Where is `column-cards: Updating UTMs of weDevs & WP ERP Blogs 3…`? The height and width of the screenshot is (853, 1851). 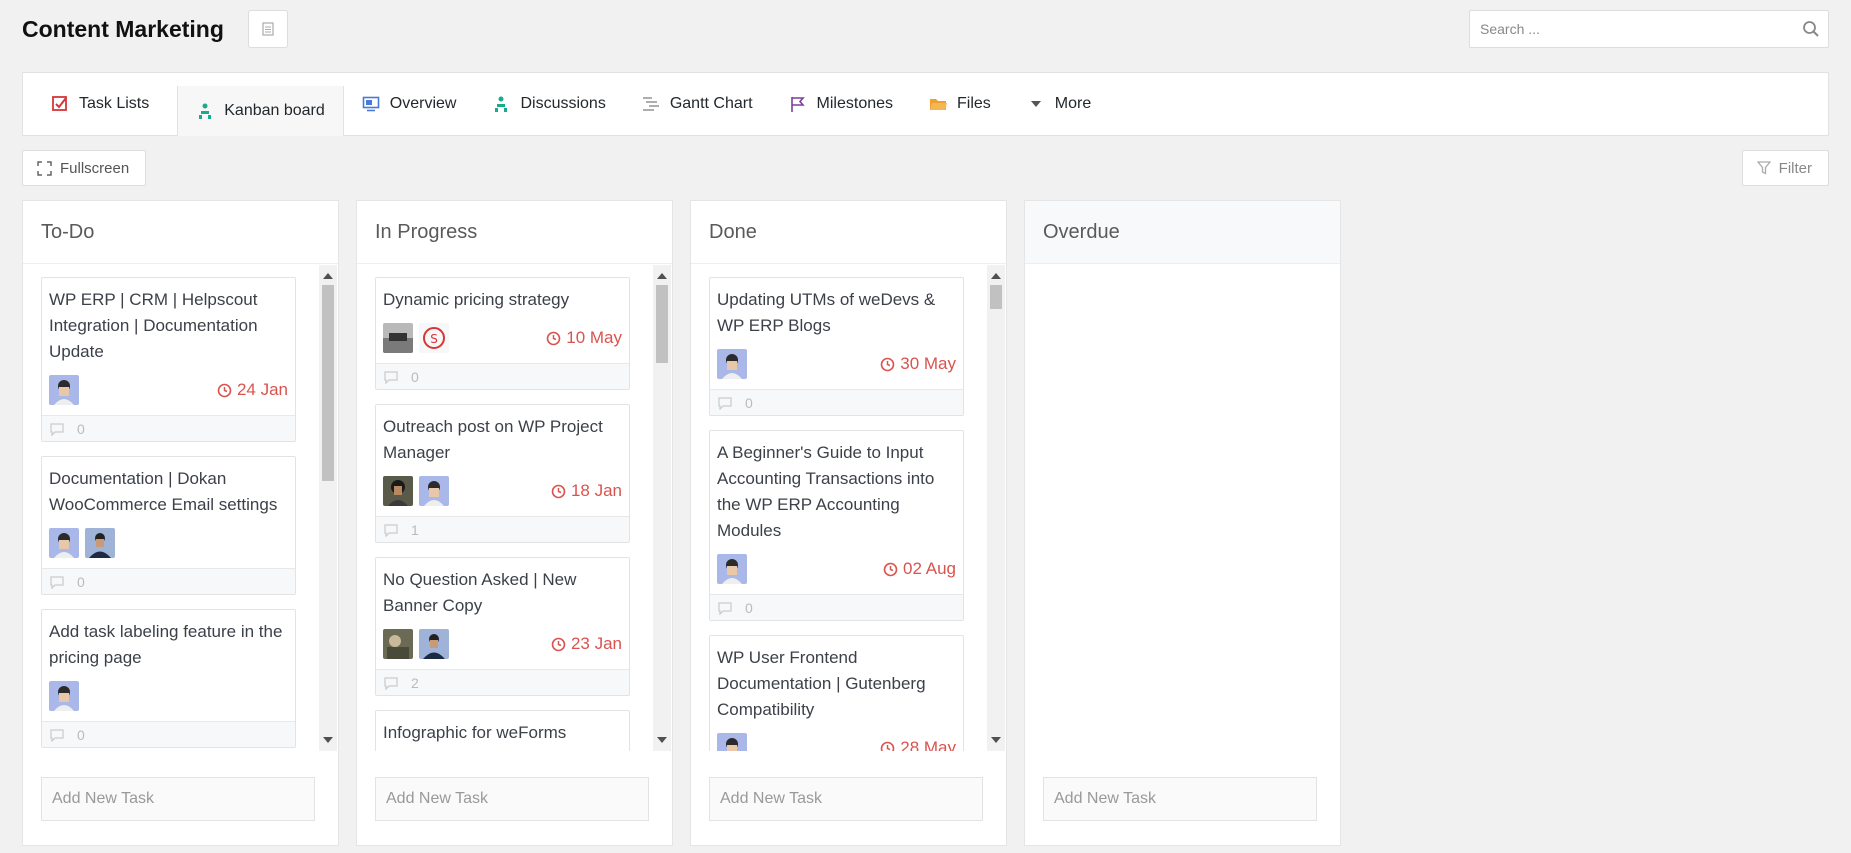
column-cards: Updating UTMs of weDevs & WP ERP Blogs 3… is located at coordinates (848, 508).